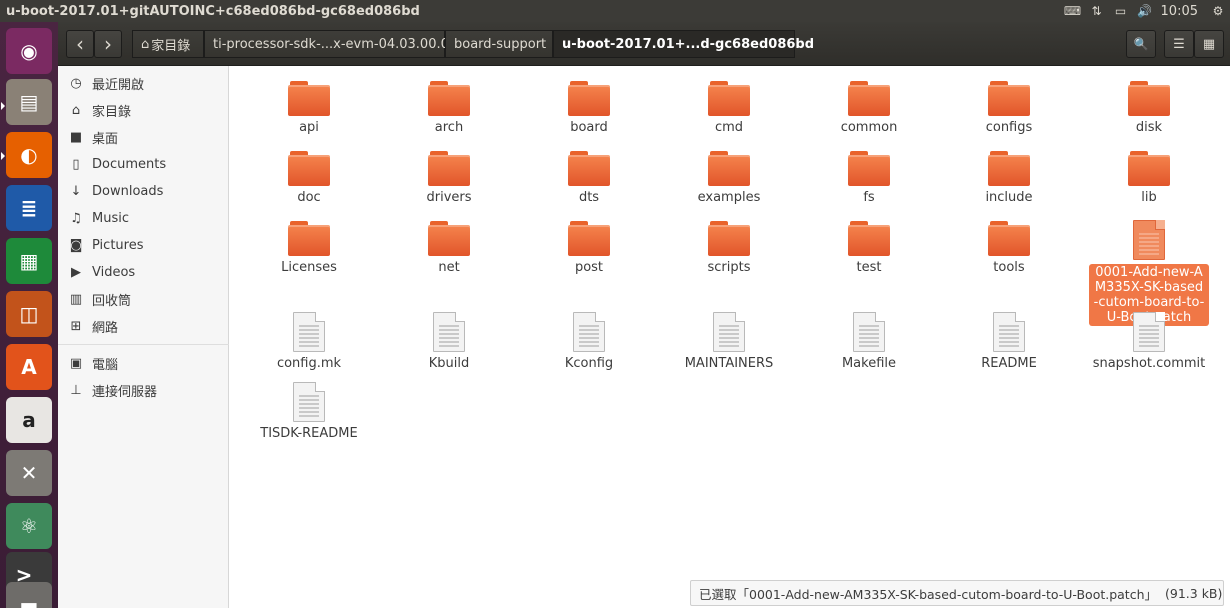  I want to click on sidebar-divider, so click(143, 344).